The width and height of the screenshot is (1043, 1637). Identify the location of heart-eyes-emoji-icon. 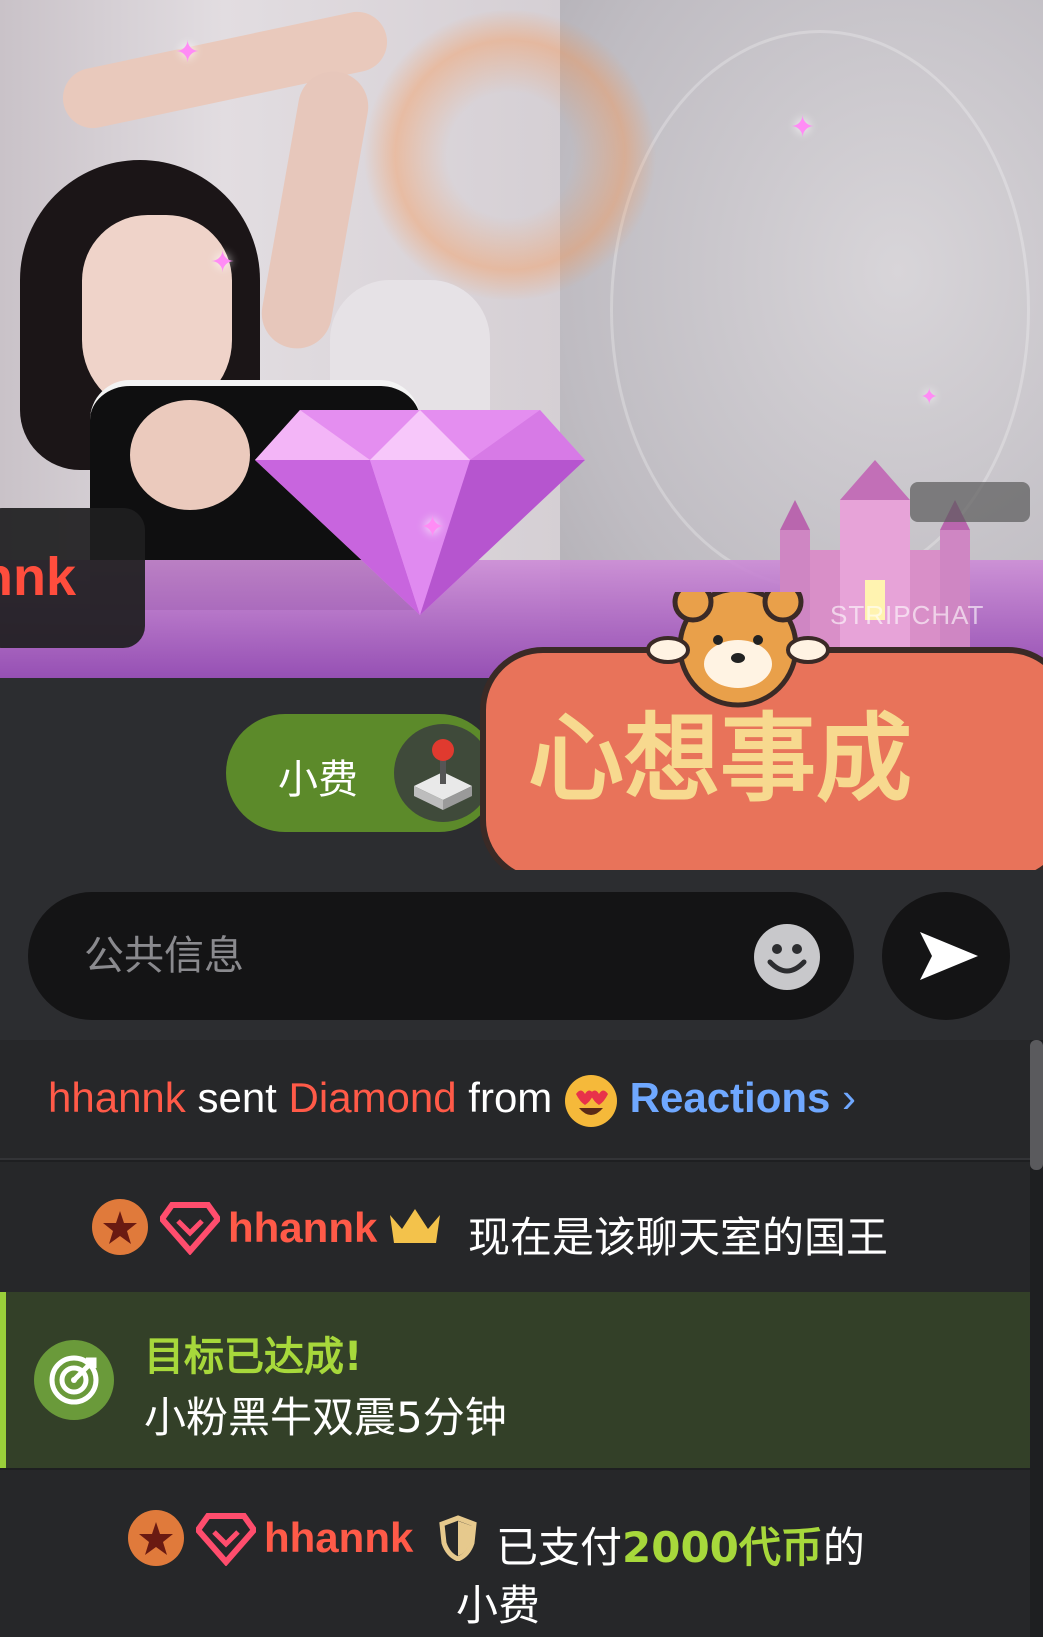
(591, 1101).